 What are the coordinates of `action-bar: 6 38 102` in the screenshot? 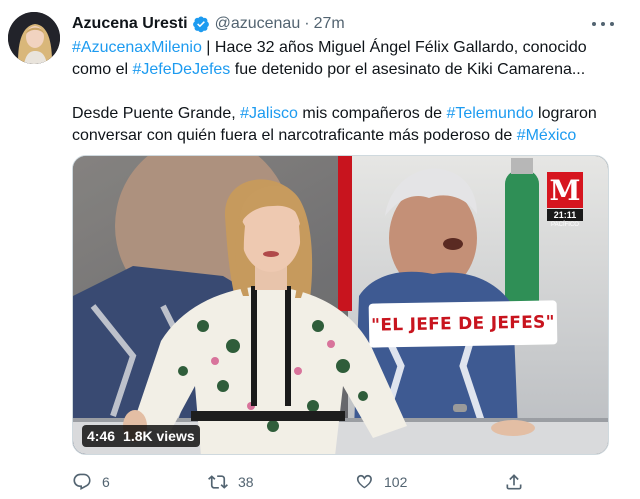 It's located at (312, 482).